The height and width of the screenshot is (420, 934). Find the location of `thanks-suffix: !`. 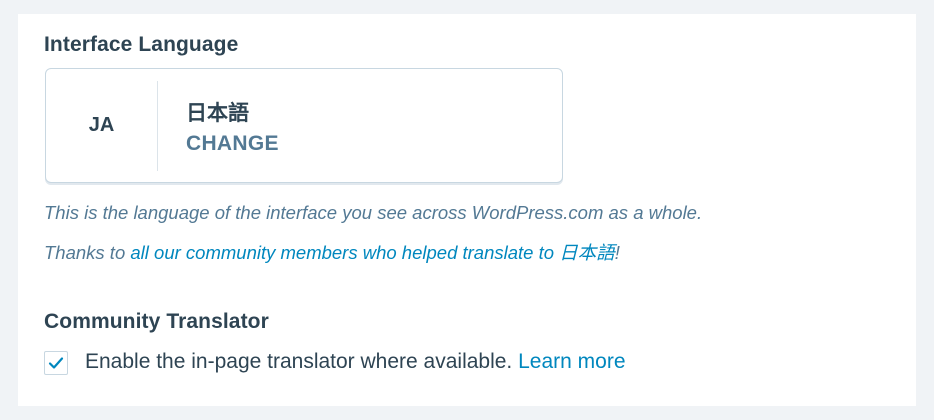

thanks-suffix: ! is located at coordinates (617, 252).